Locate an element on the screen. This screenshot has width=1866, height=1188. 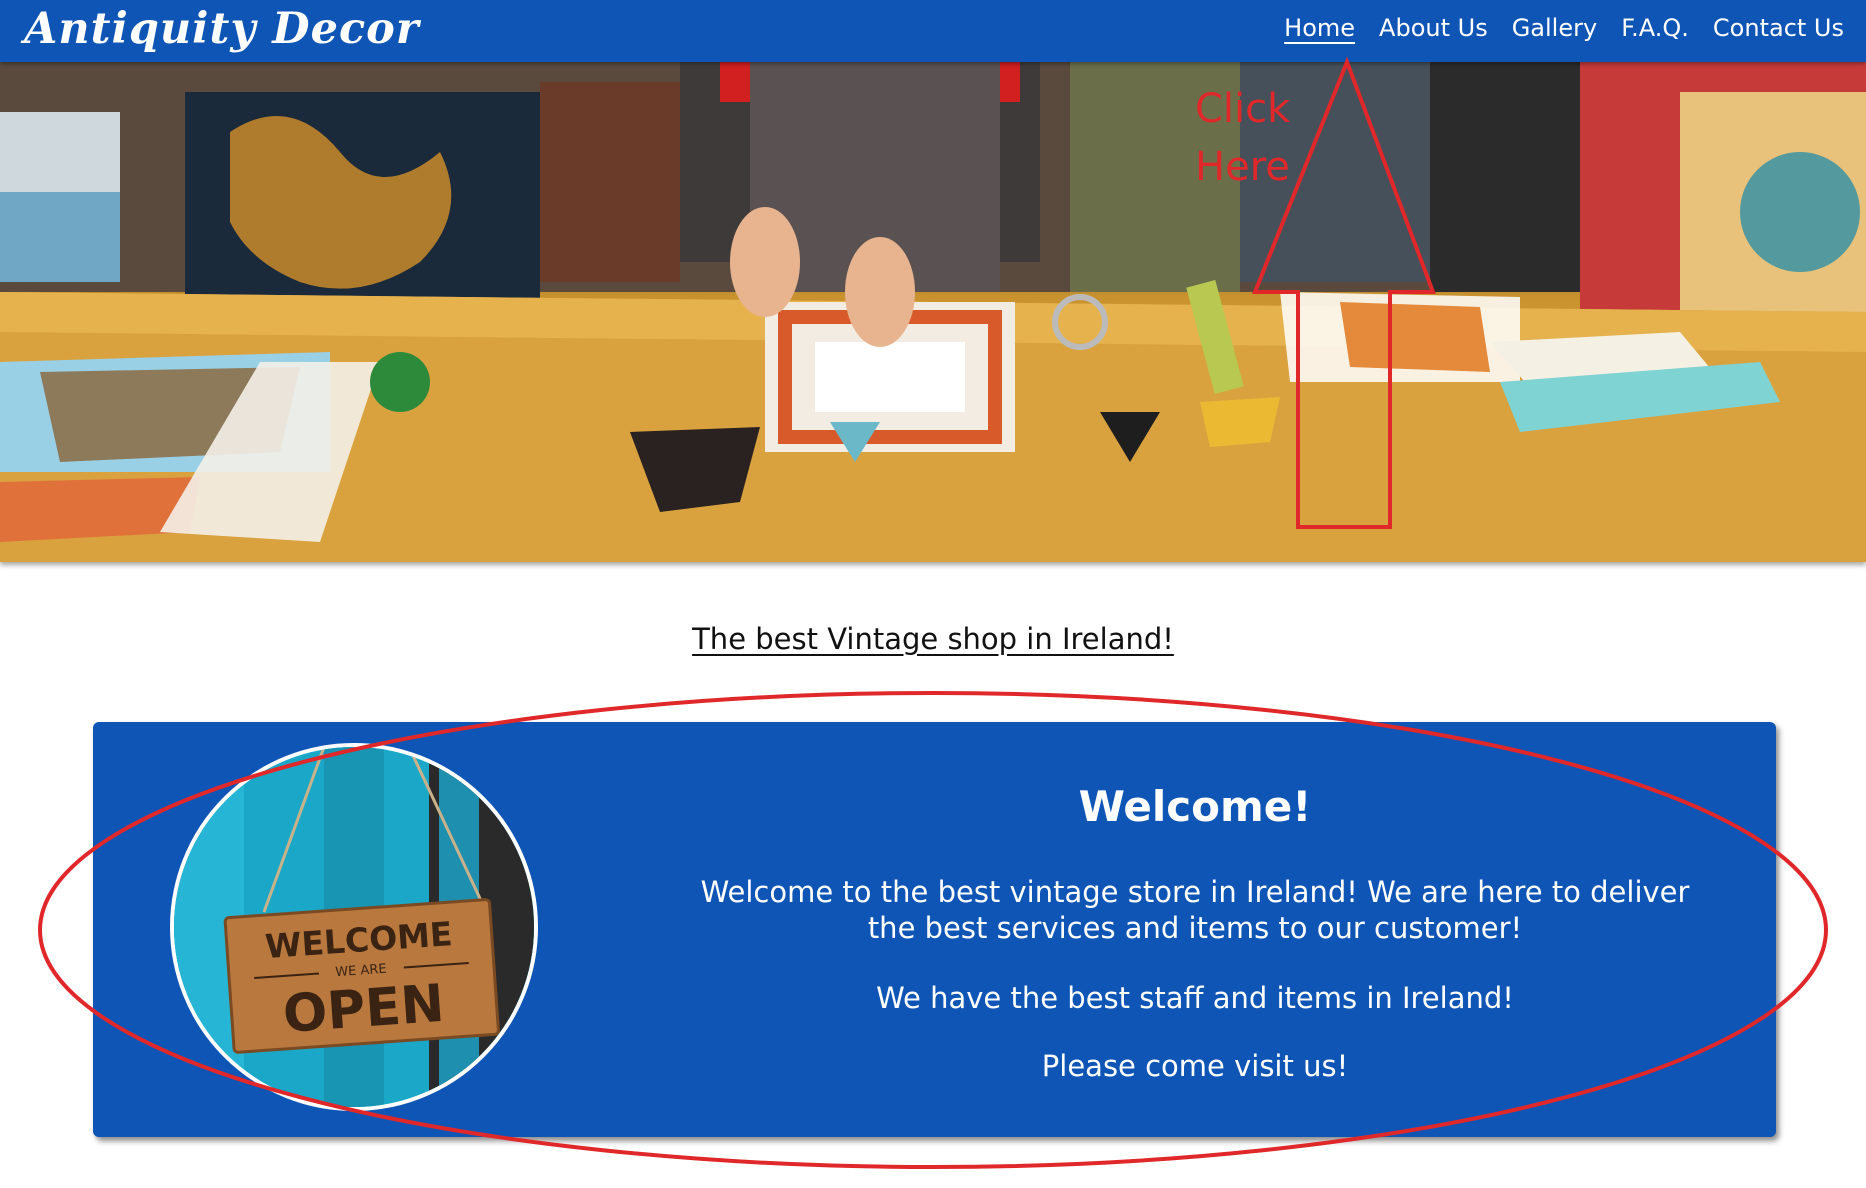
here-text: Here is located at coordinates (1242, 167).